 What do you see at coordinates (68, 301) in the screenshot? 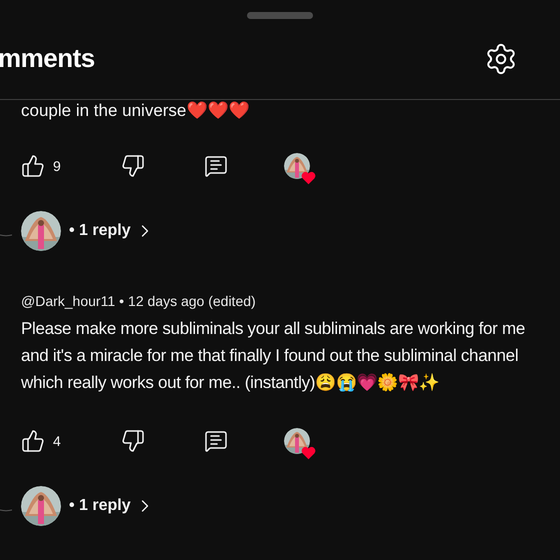
I see `comment-author: @Dark_hour11` at bounding box center [68, 301].